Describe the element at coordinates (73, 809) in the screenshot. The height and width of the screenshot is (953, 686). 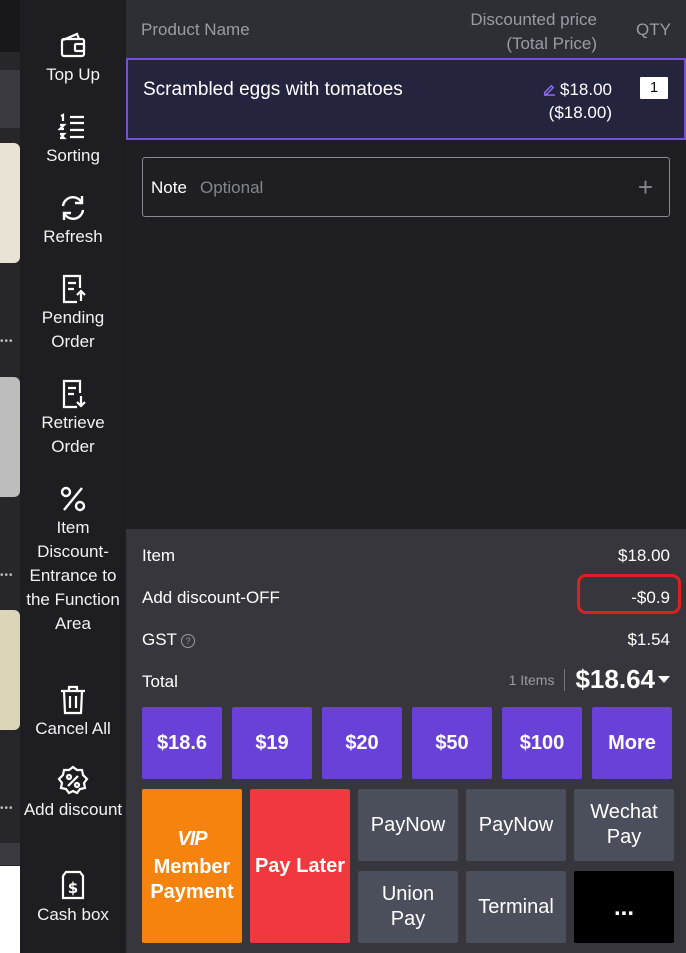
I see `sidebar-item-label: Add discount` at that location.